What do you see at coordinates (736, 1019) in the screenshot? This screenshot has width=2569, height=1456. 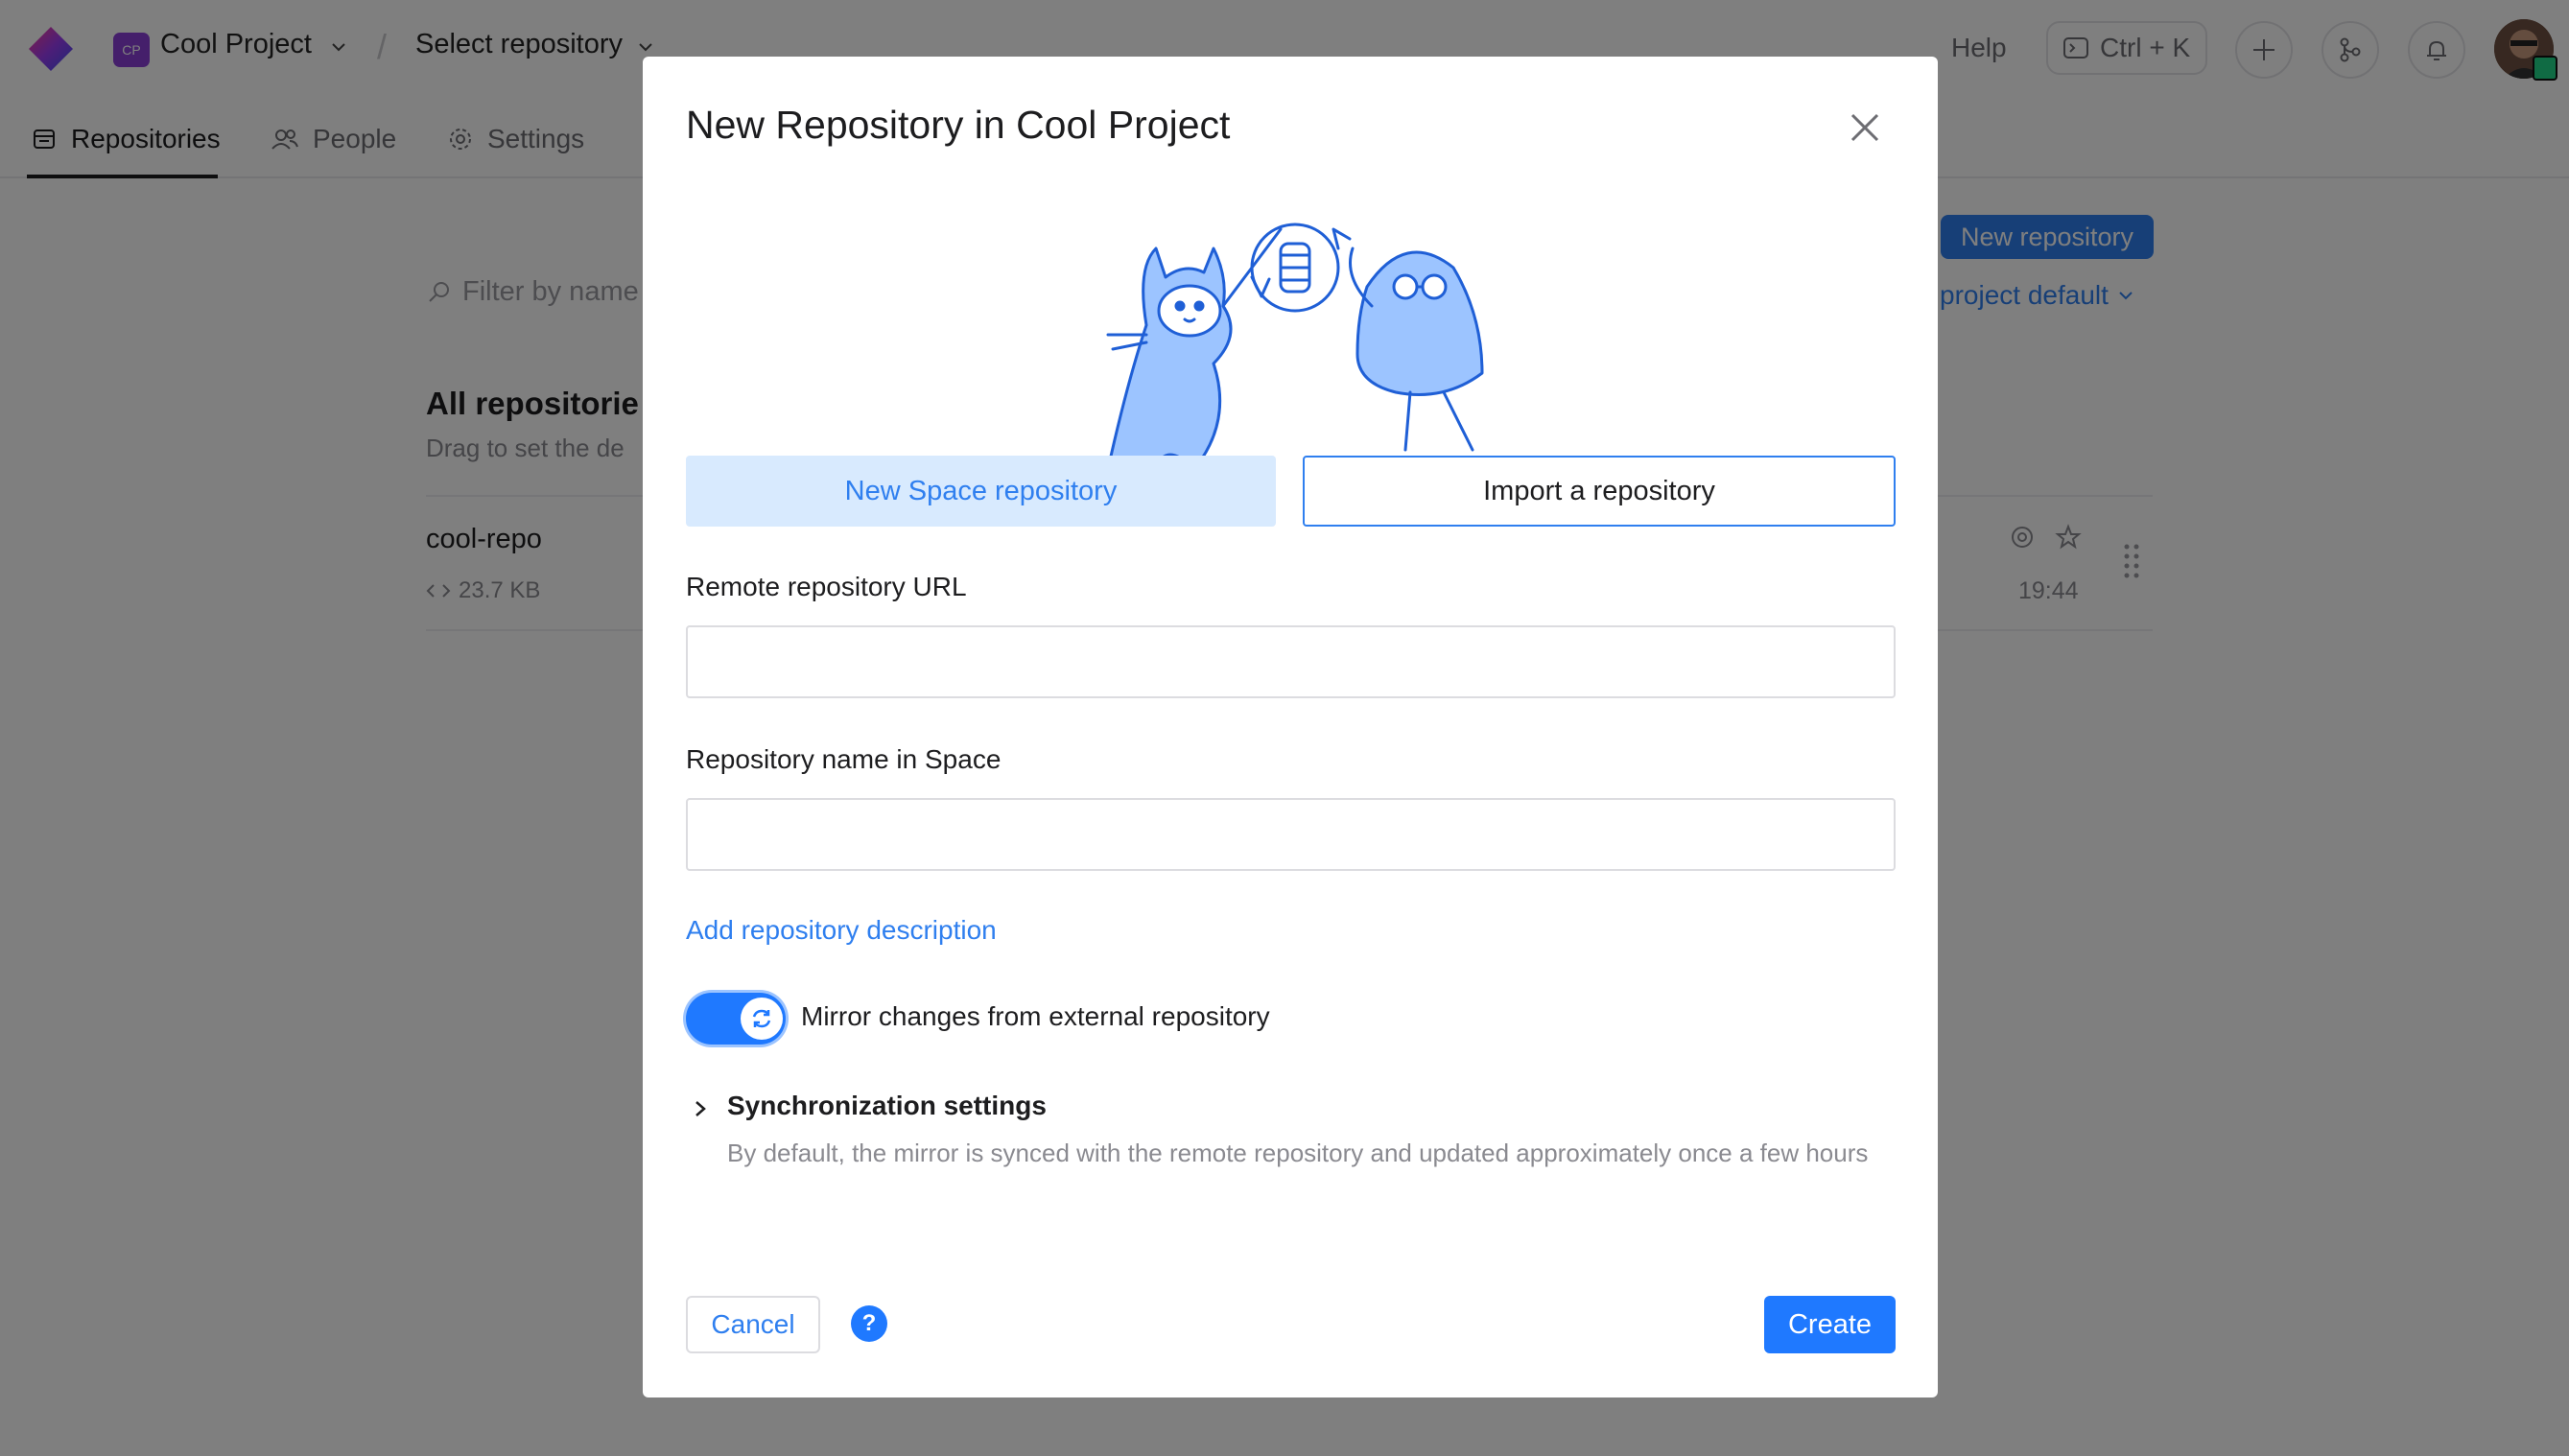 I see `mirror-toggle` at bounding box center [736, 1019].